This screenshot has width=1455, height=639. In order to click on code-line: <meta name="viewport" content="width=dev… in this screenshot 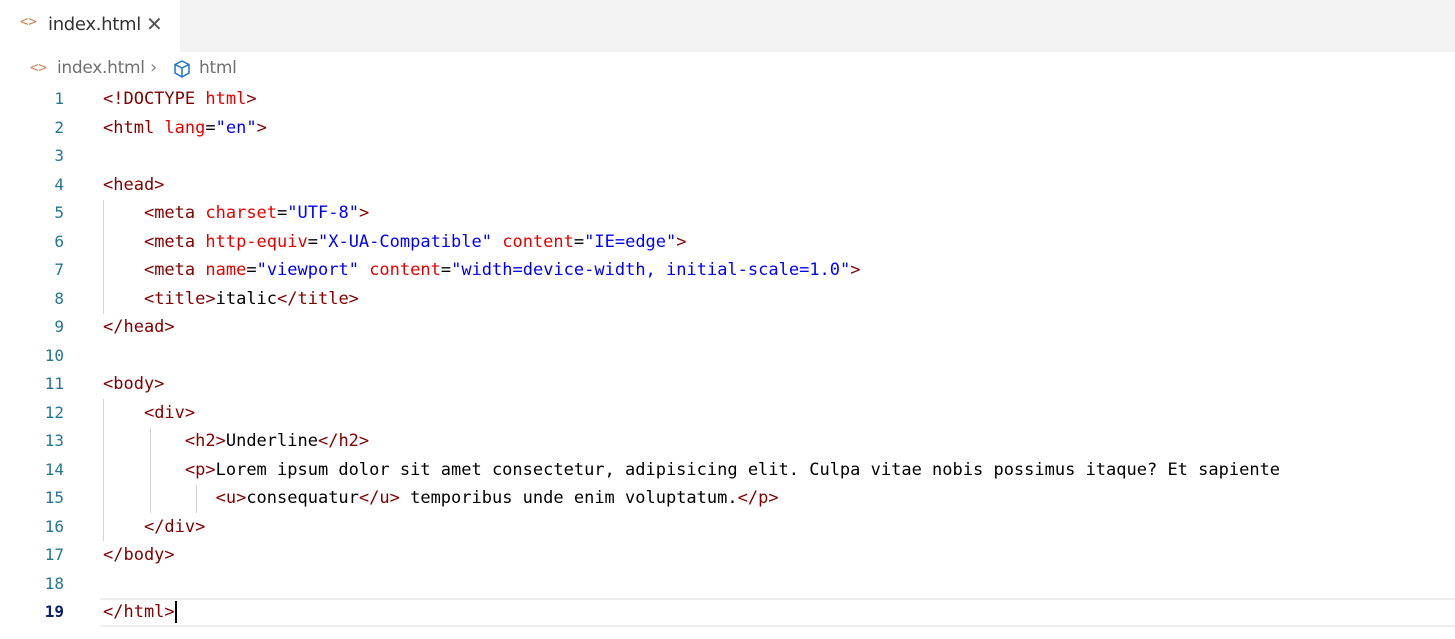, I will do `click(482, 270)`.